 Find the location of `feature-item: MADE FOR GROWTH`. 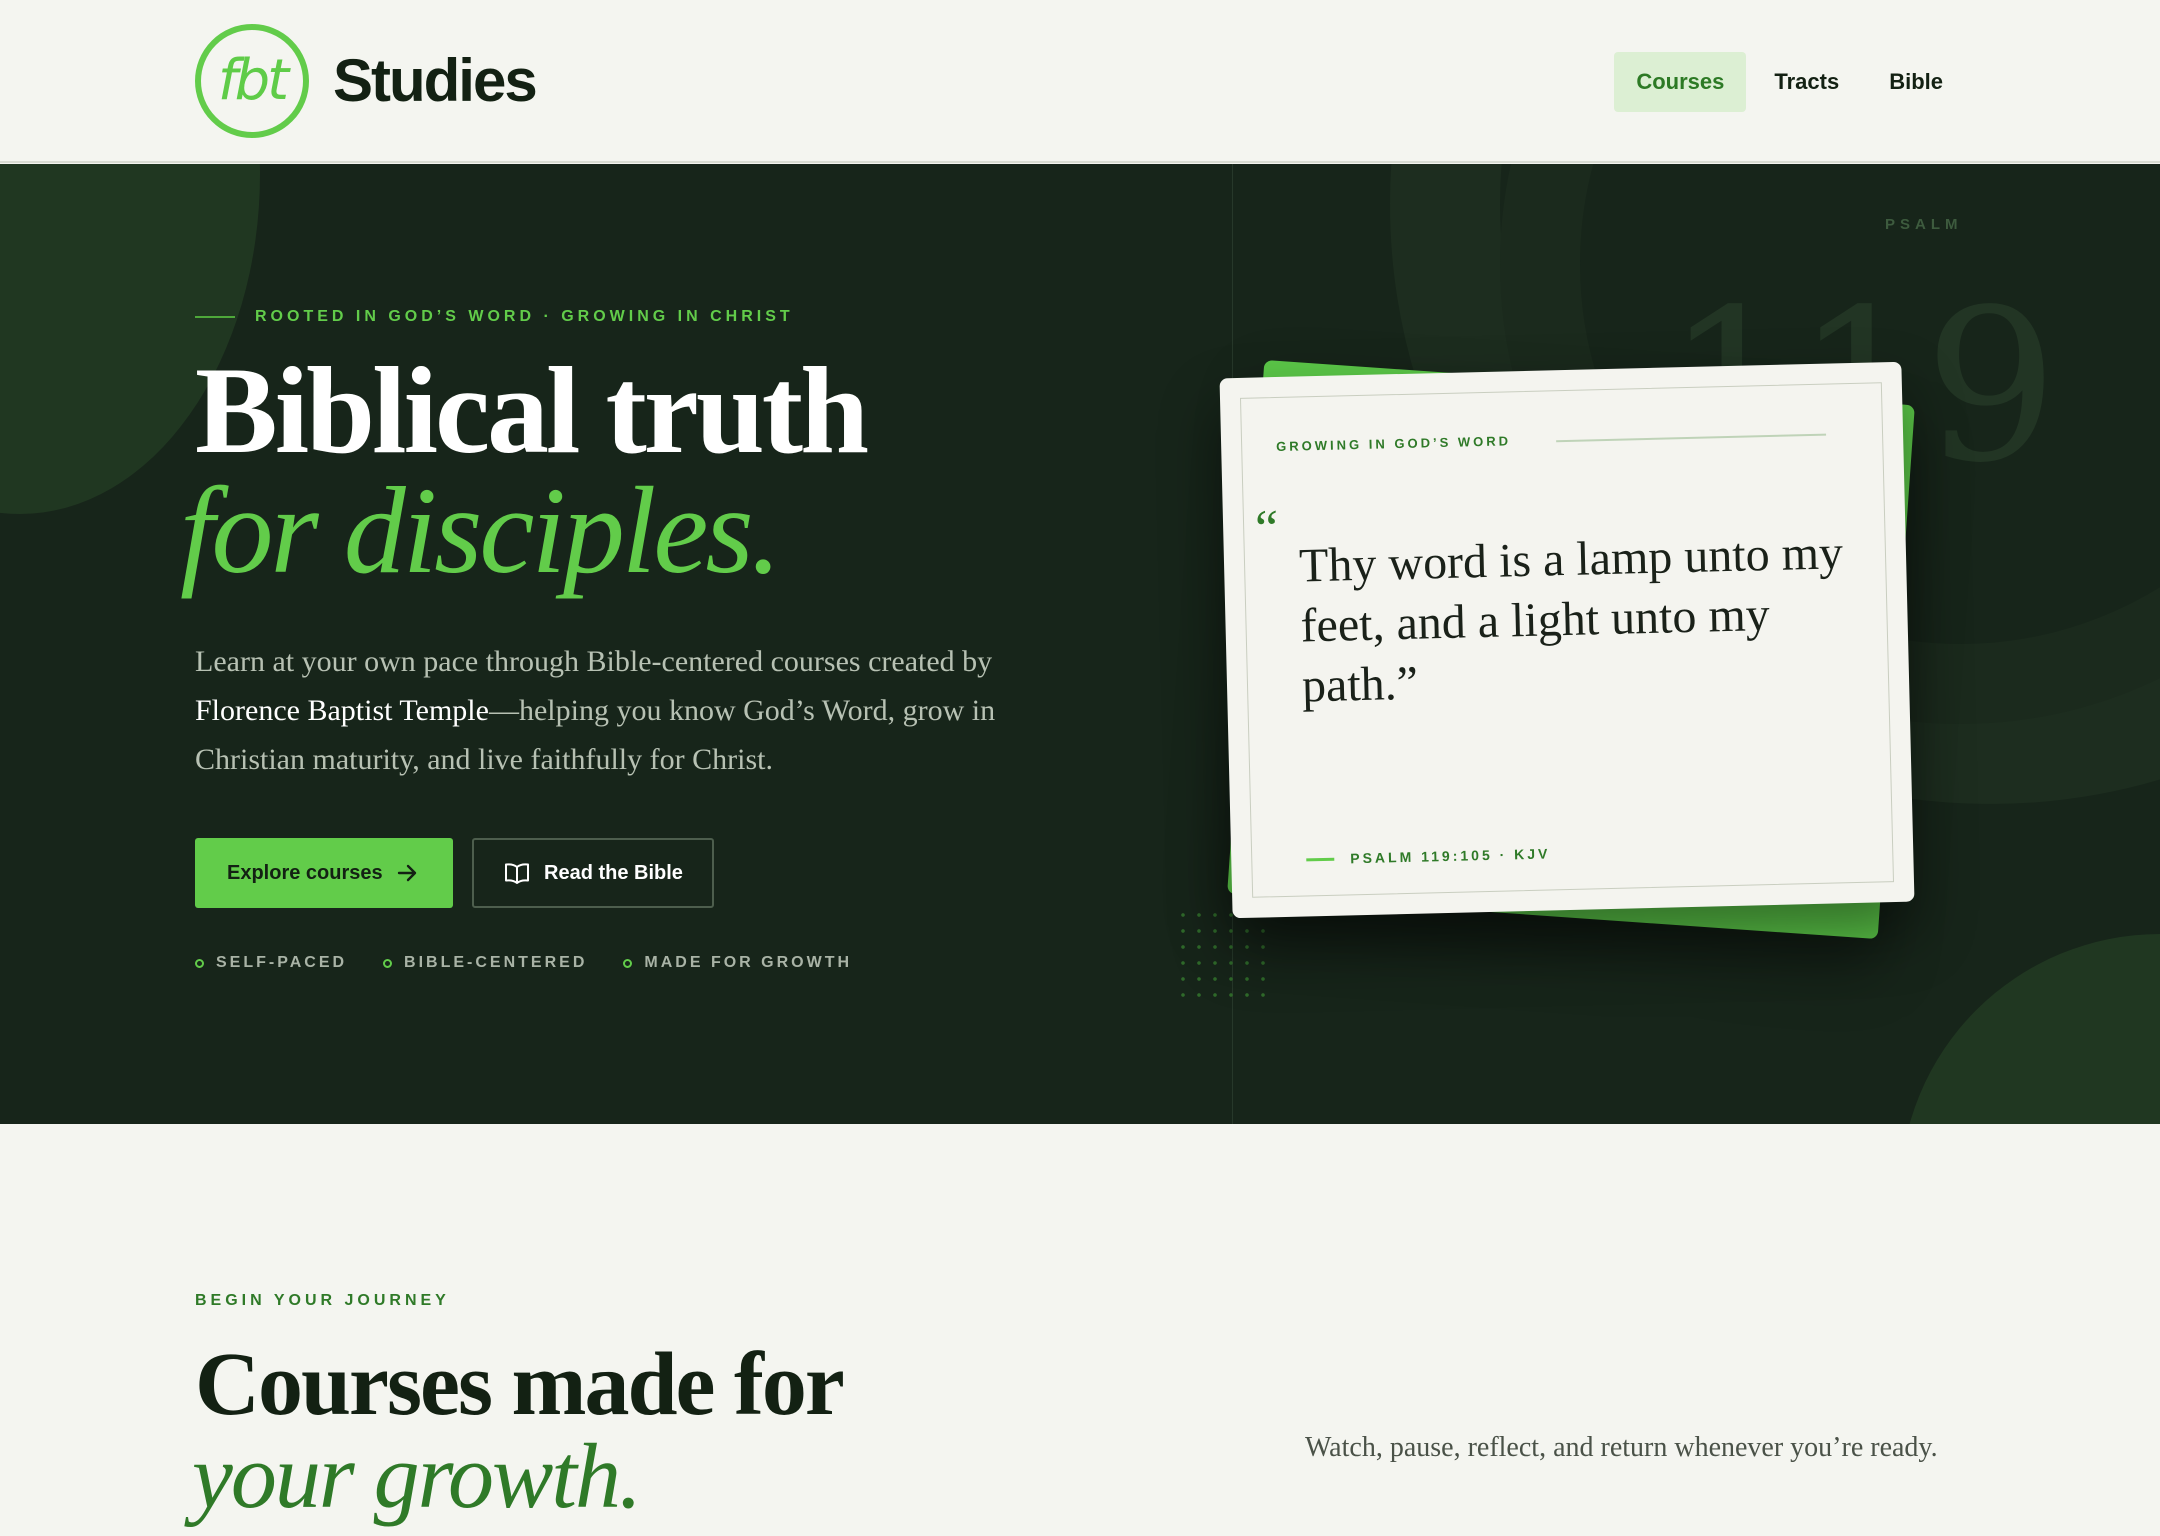

feature-item: MADE FOR GROWTH is located at coordinates (737, 963).